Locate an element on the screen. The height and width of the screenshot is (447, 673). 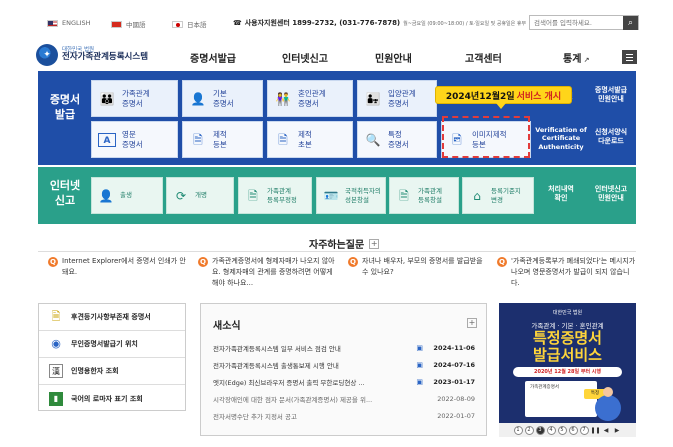
tile-label: 입양관계 증명서 is located at coordinates (402, 98).